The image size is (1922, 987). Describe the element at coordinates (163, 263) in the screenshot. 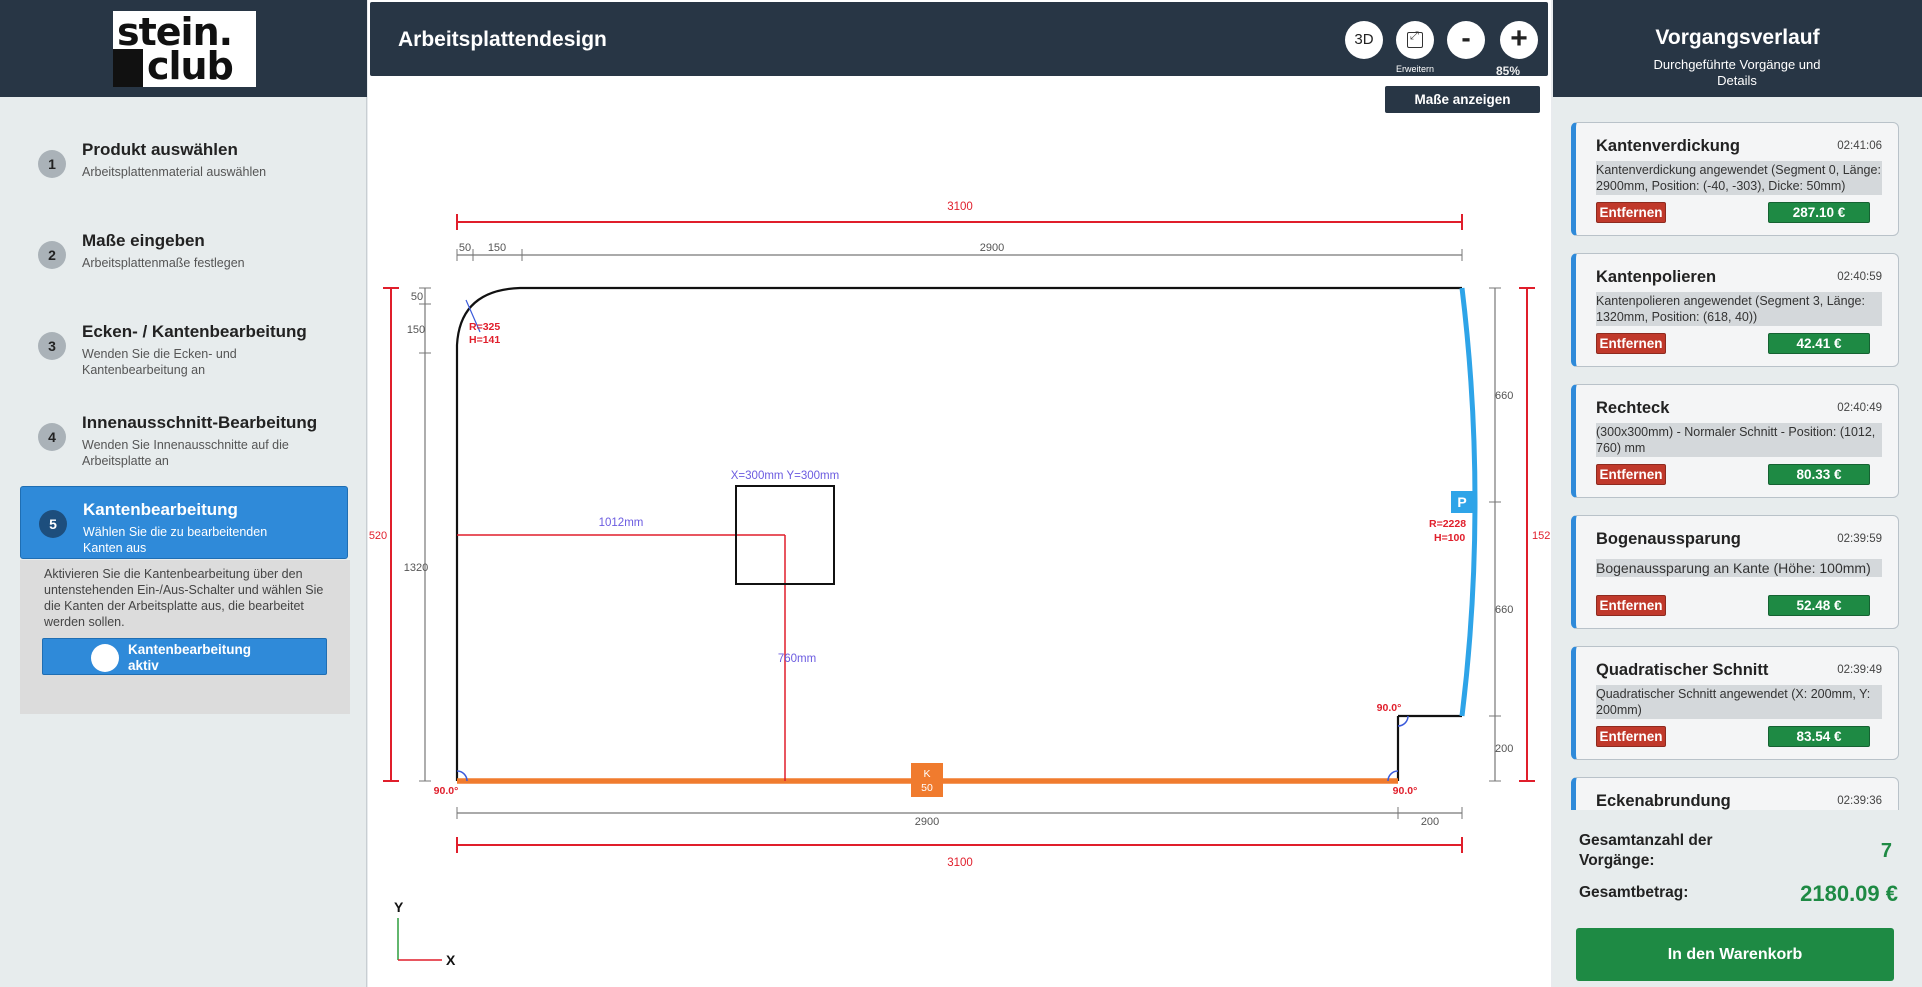

I see `step-description: Arbeitsplattenmaße festlegen` at that location.